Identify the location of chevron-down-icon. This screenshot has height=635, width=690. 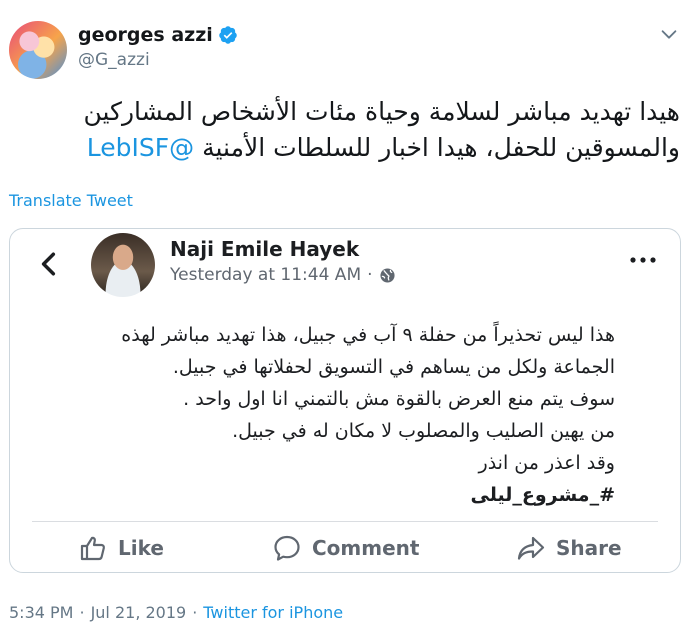
(669, 34).